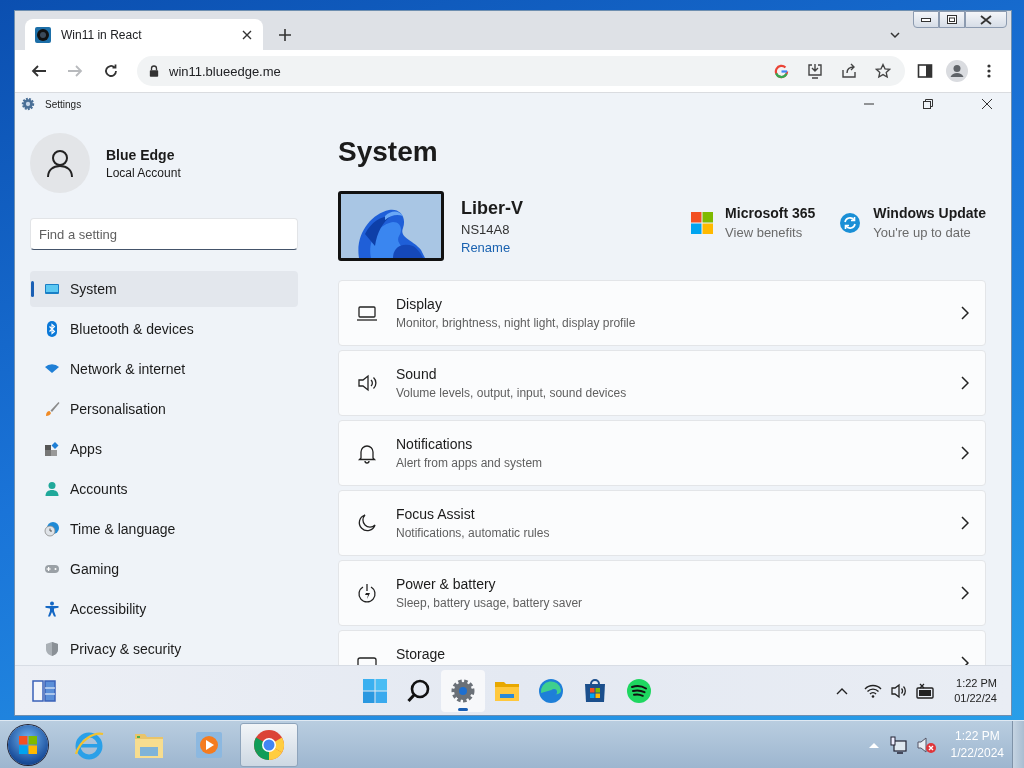 This screenshot has width=1024, height=768. What do you see at coordinates (925, 71) in the screenshot?
I see `side-panel-icon` at bounding box center [925, 71].